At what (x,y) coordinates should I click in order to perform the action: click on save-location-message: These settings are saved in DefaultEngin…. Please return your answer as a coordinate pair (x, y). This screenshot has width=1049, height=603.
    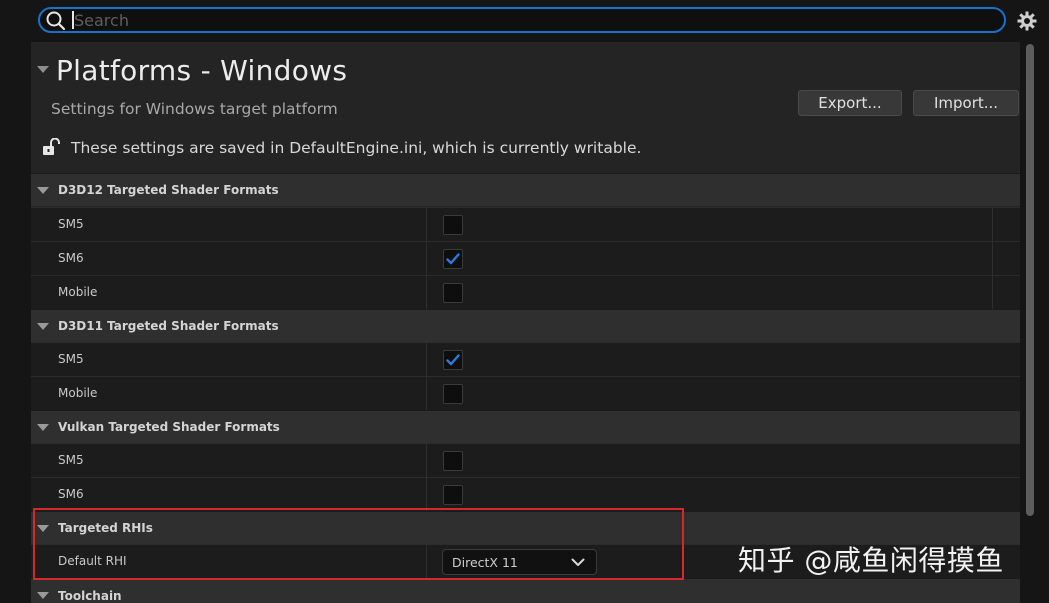
    Looking at the image, I should click on (356, 148).